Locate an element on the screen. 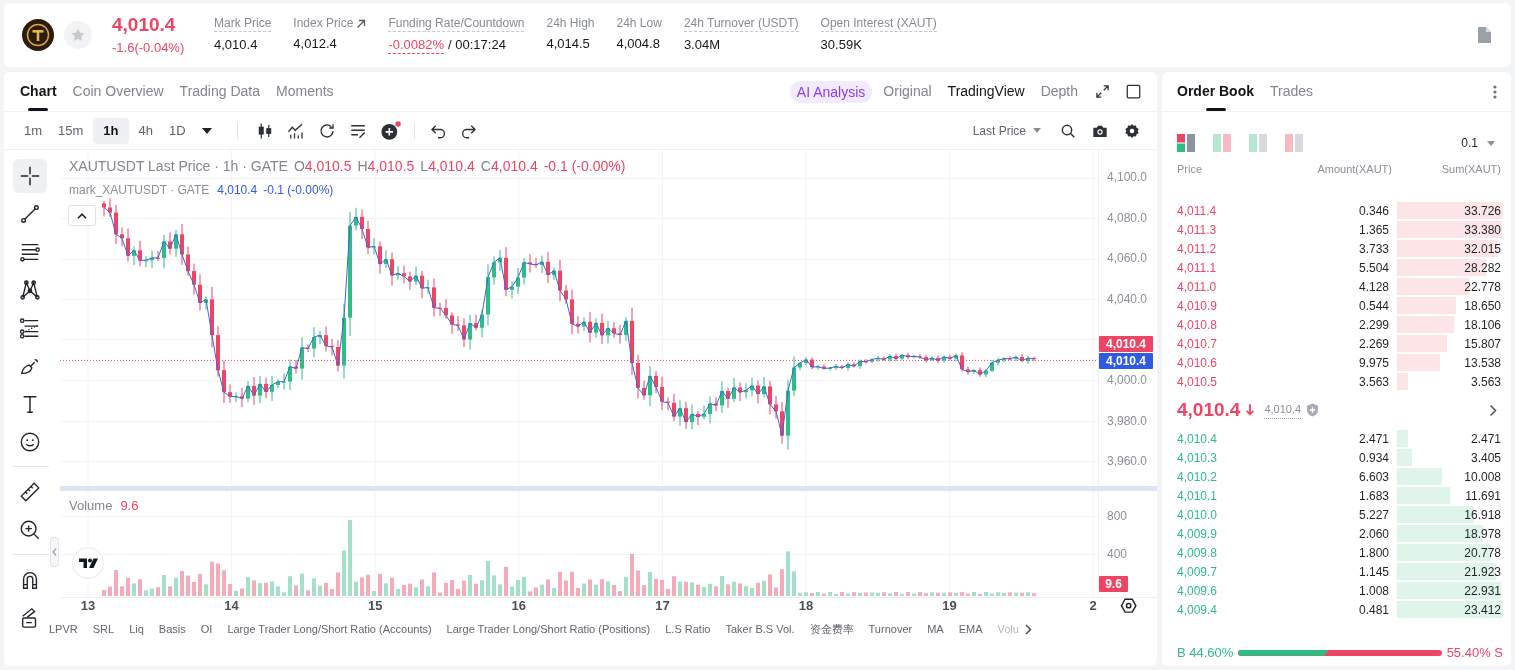 This screenshot has height=670, width=1515. indicator-tab: SRL is located at coordinates (103, 629).